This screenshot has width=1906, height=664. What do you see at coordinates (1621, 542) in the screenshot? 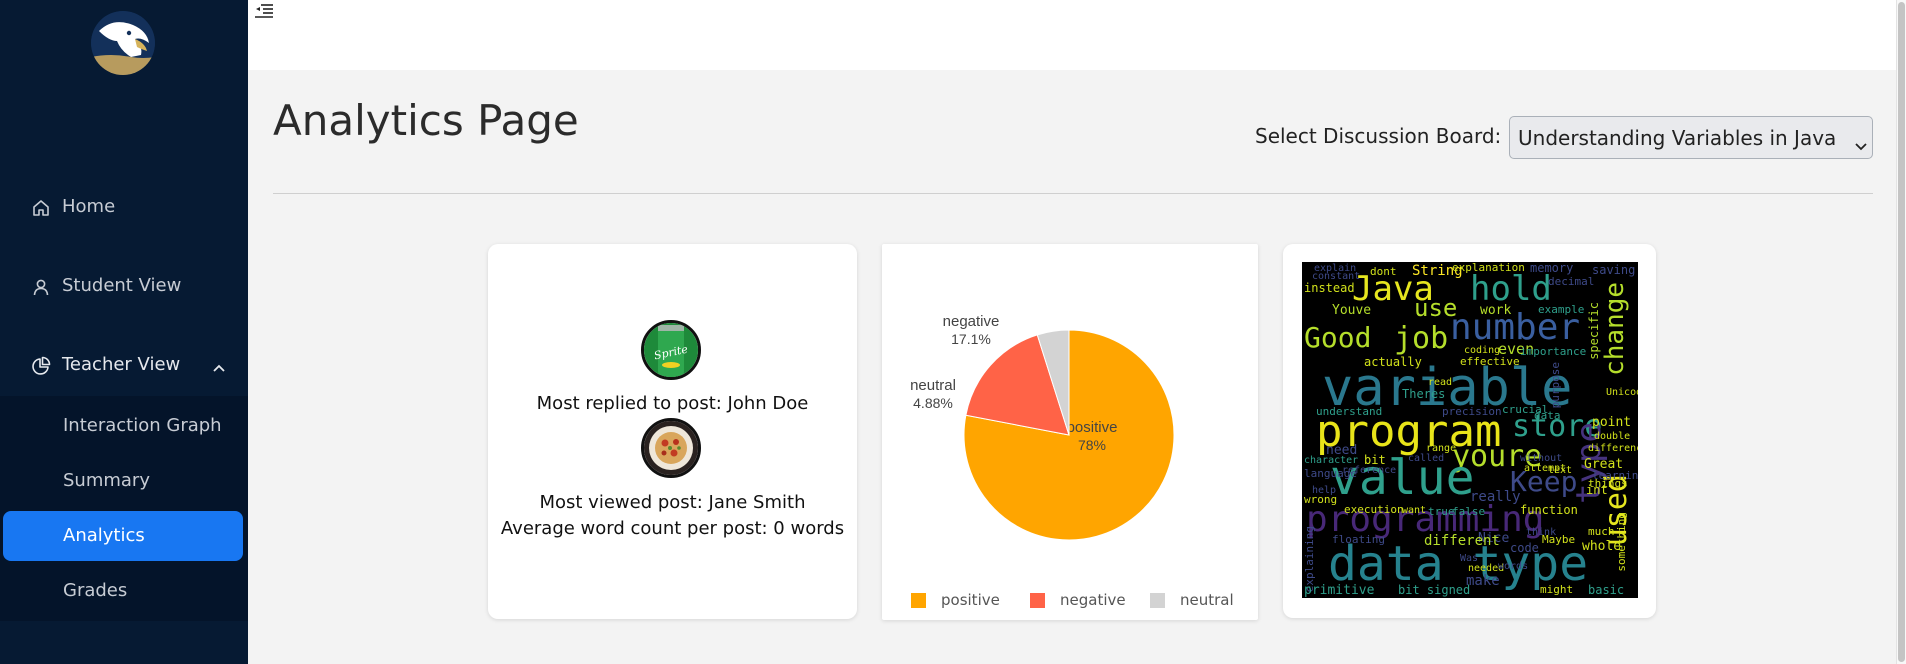
I see `word-cloud-word: something` at bounding box center [1621, 542].